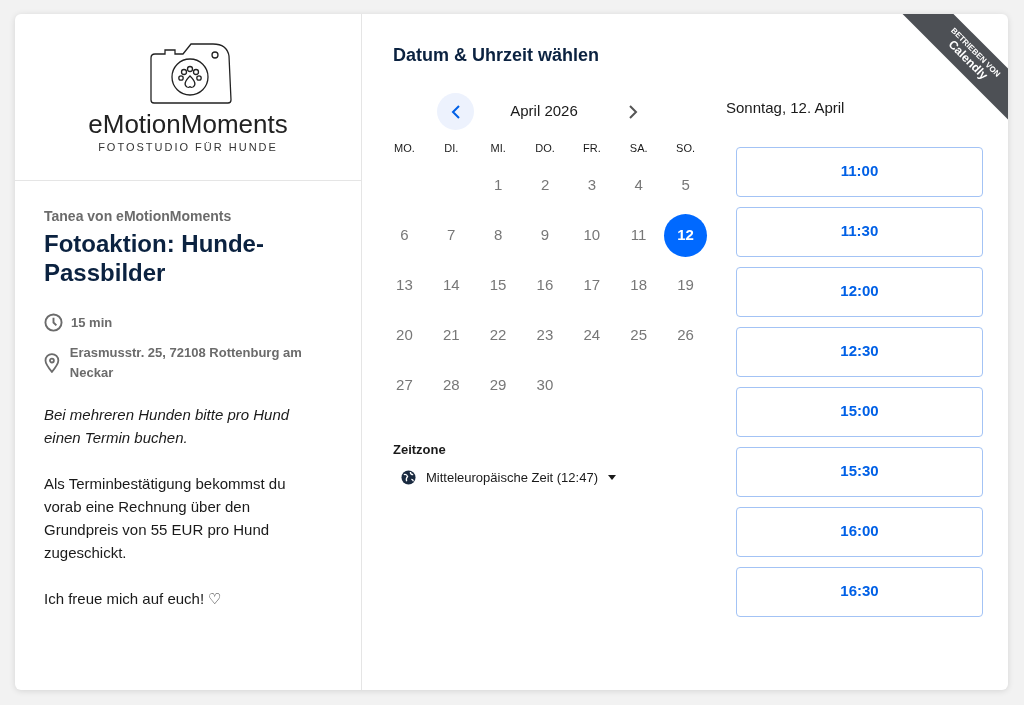  I want to click on page-heading: Datum & Uhrzeit wählen, so click(497, 55).